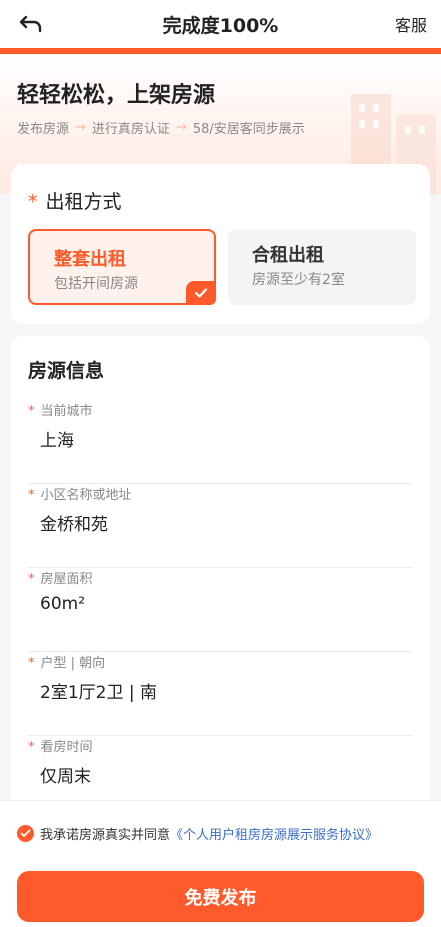 The width and height of the screenshot is (441, 927). What do you see at coordinates (220, 863) in the screenshot?
I see `footer-bar: 我承诺房源真实并同意 《个人用户租房房源展示服务协议》 免费发布` at bounding box center [220, 863].